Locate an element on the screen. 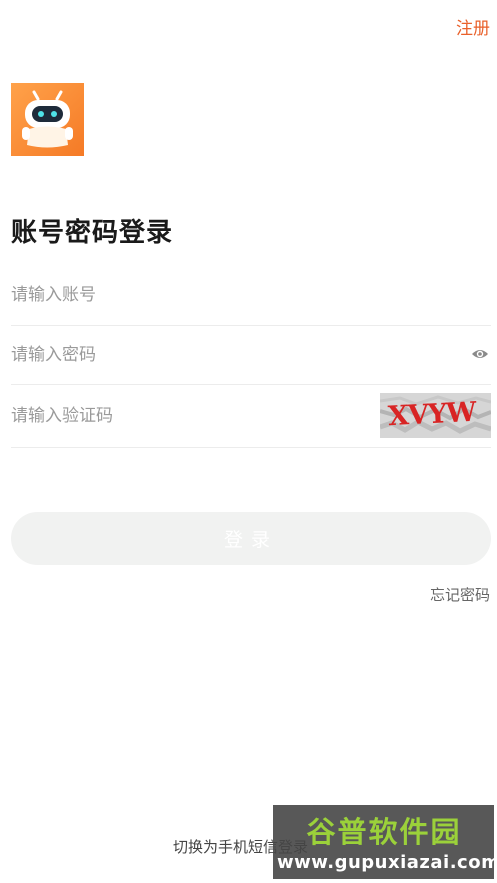 This screenshot has height=883, width=497. watermark: 谷普软件园 www.gupuxiazai.com is located at coordinates (385, 842).